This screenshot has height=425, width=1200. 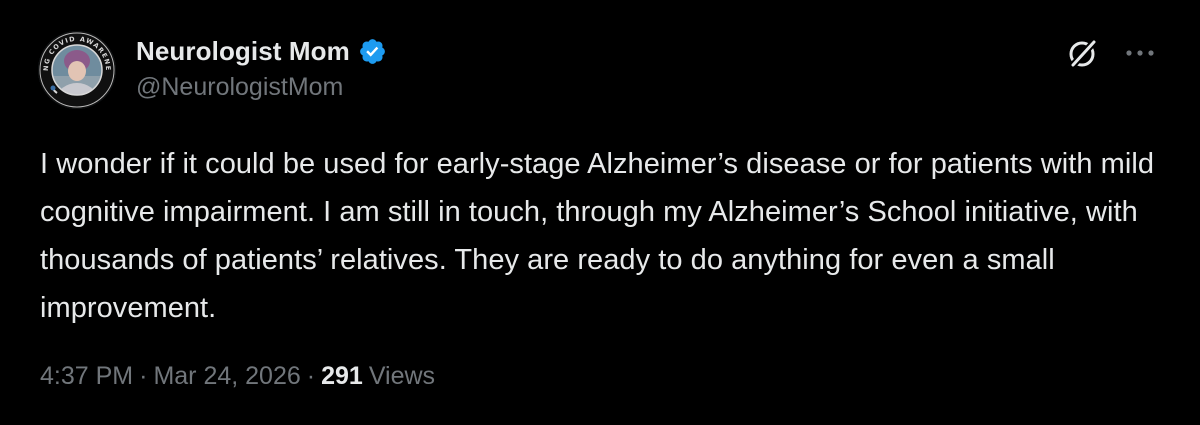 I want to click on more-icon, so click(x=1140, y=53).